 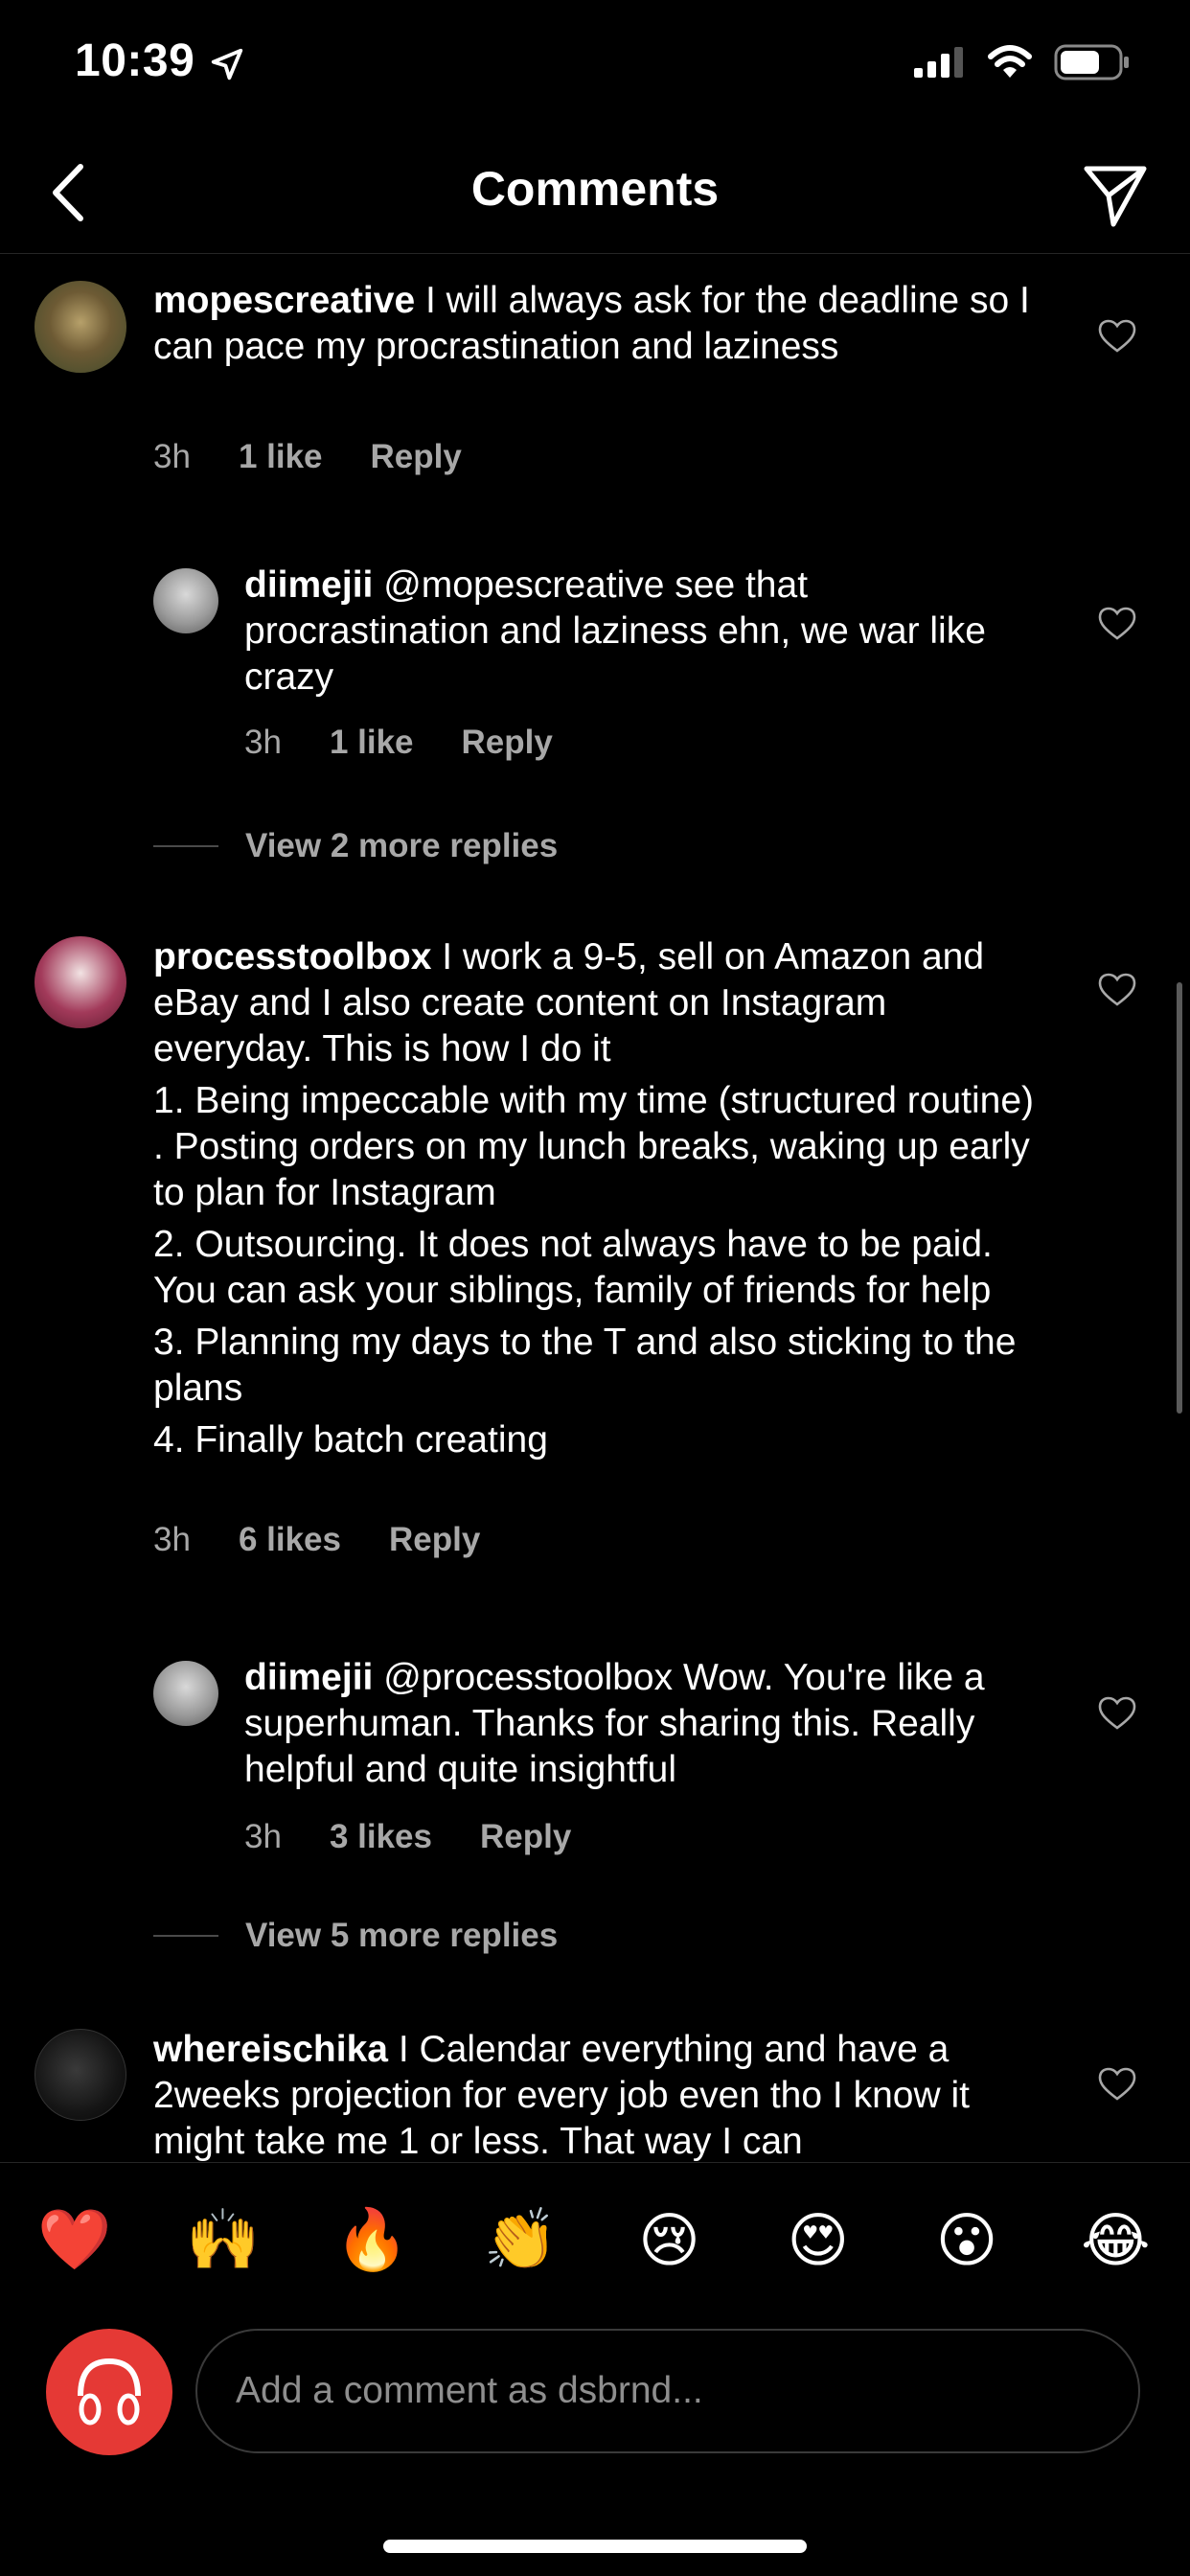 I want to click on likes-count: 6 likes, so click(x=290, y=1540).